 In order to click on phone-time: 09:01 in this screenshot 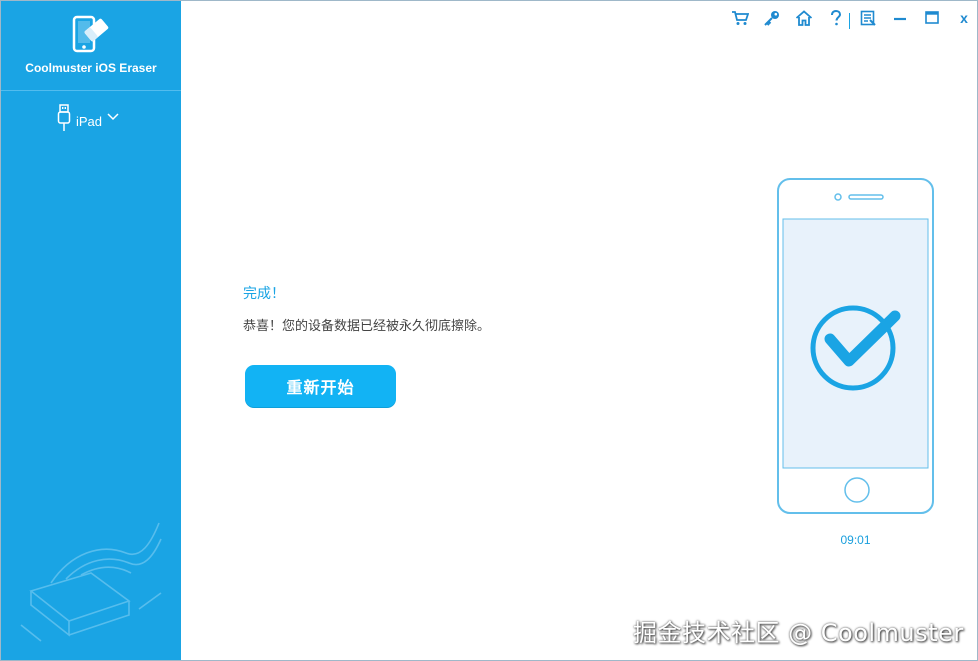, I will do `click(855, 540)`.